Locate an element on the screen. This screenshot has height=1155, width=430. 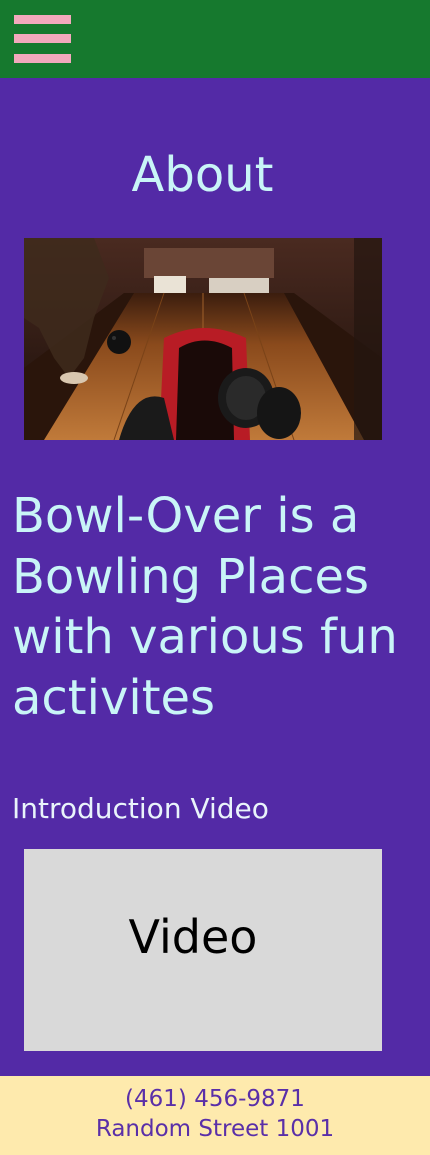
footer-phone: (461) 456-9871 is located at coordinates (215, 1099).